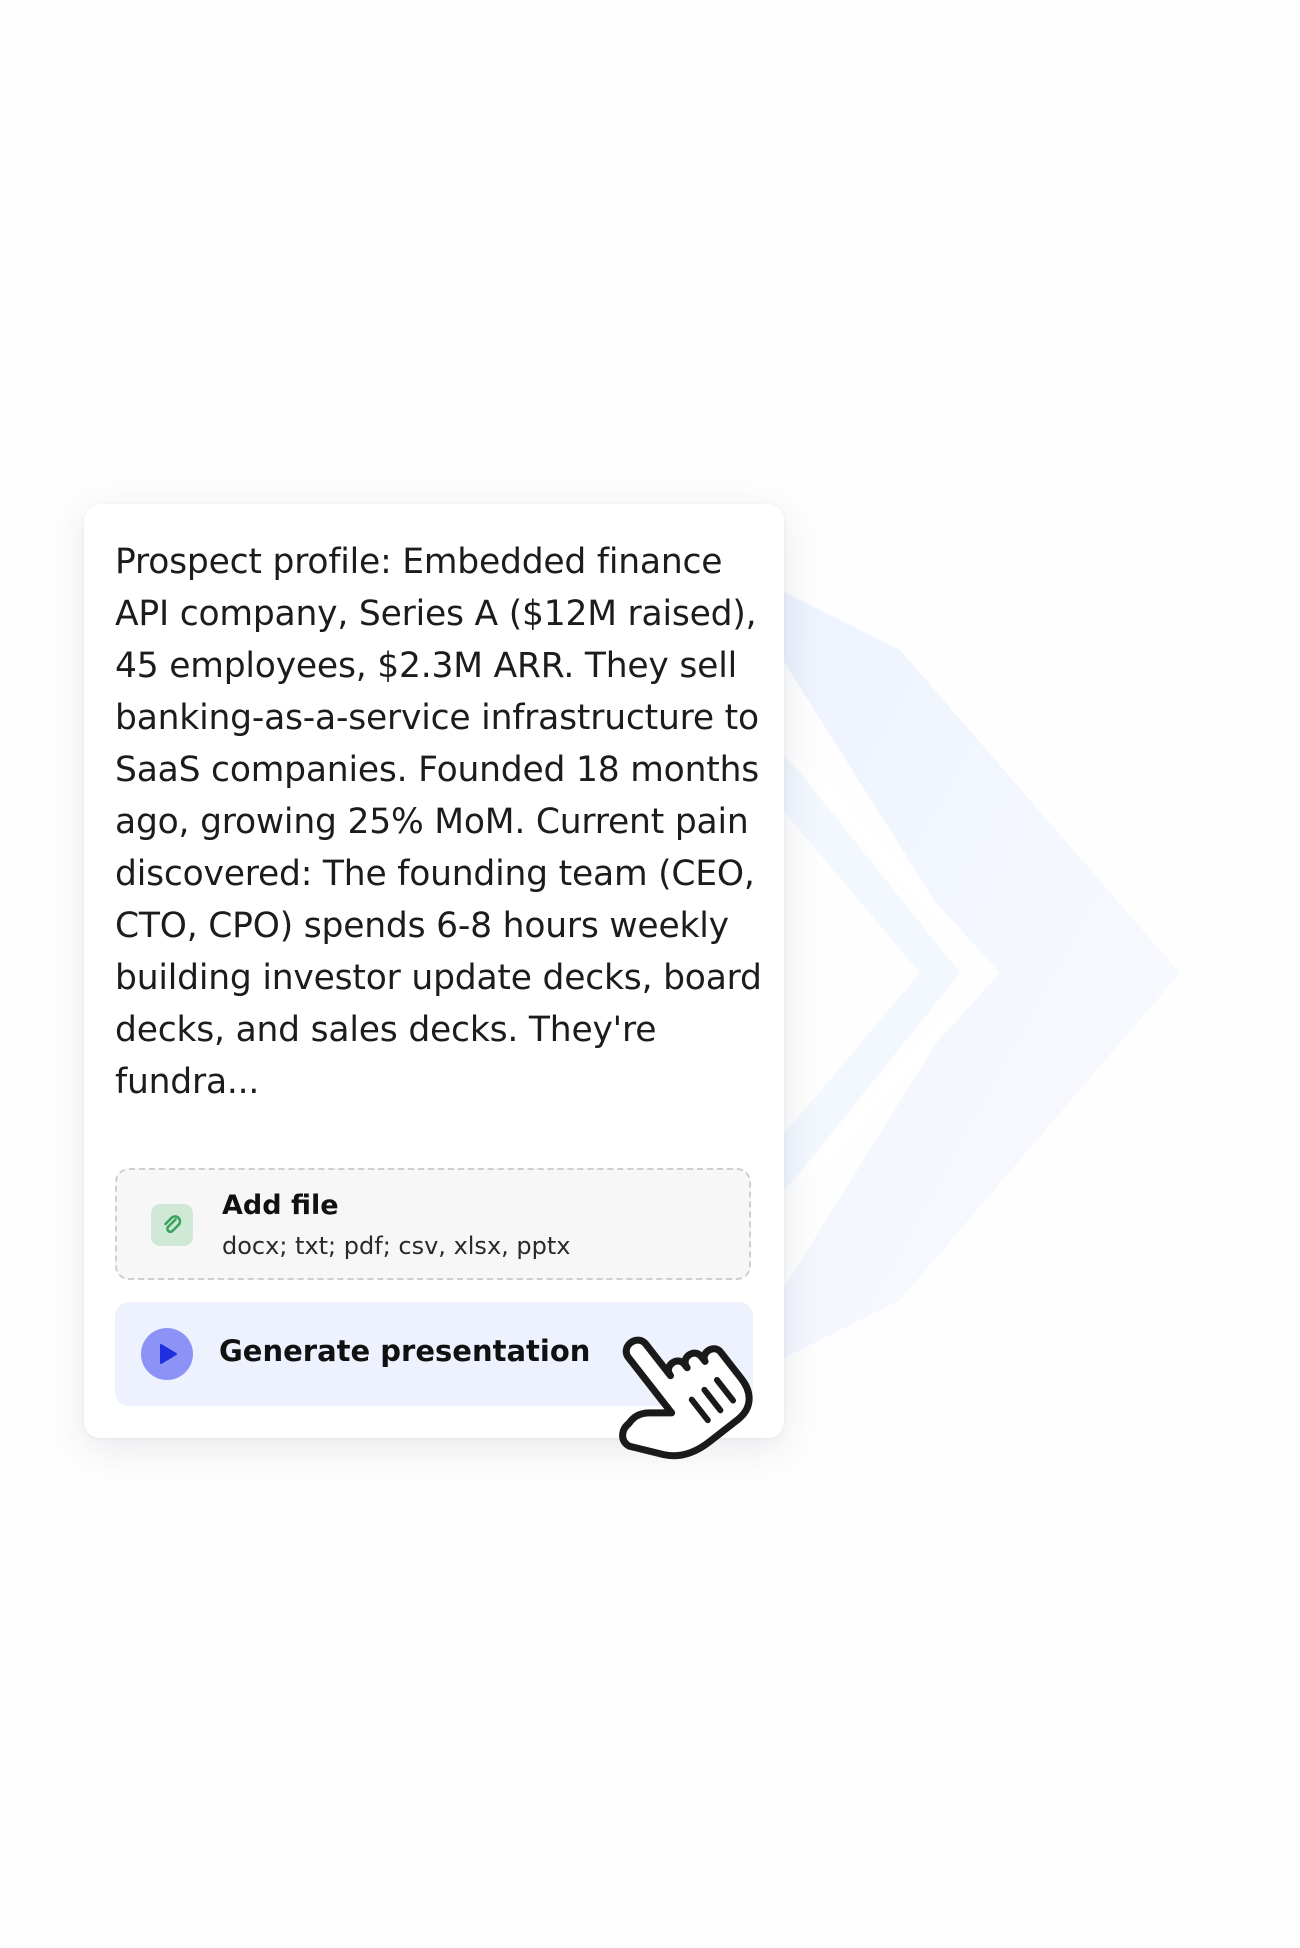 Image resolution: width=1300 pixels, height=1948 pixels. What do you see at coordinates (405, 1351) in the screenshot?
I see `generate-presentation-label: Generate presentation` at bounding box center [405, 1351].